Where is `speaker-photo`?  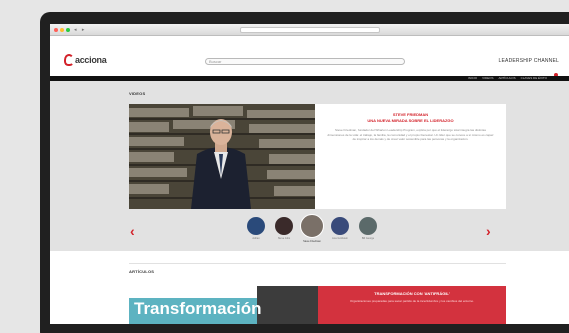 speaker-photo is located at coordinates (222, 156).